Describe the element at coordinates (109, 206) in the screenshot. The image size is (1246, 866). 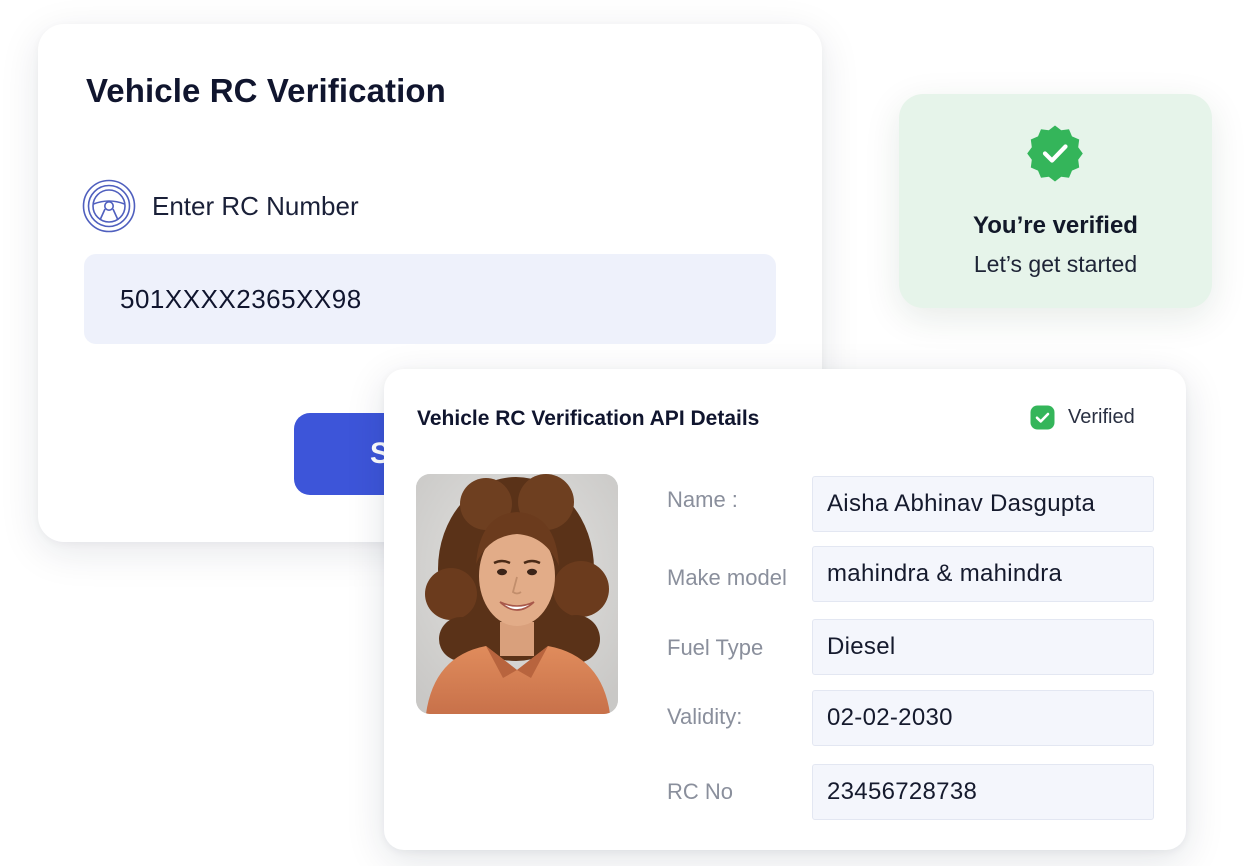
I see `steering-wheel-icon` at that location.